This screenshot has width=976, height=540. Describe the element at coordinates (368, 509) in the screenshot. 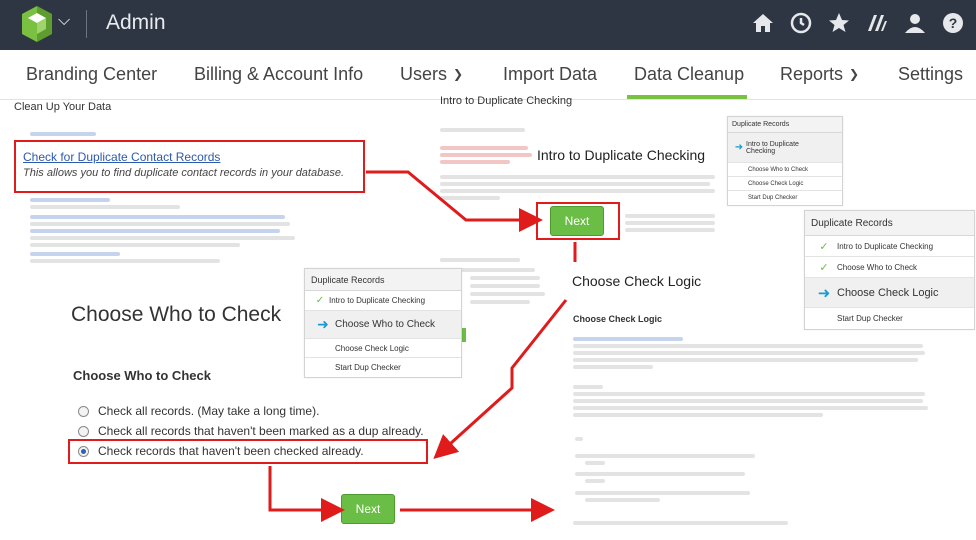

I see `who-next-button: Next` at that location.